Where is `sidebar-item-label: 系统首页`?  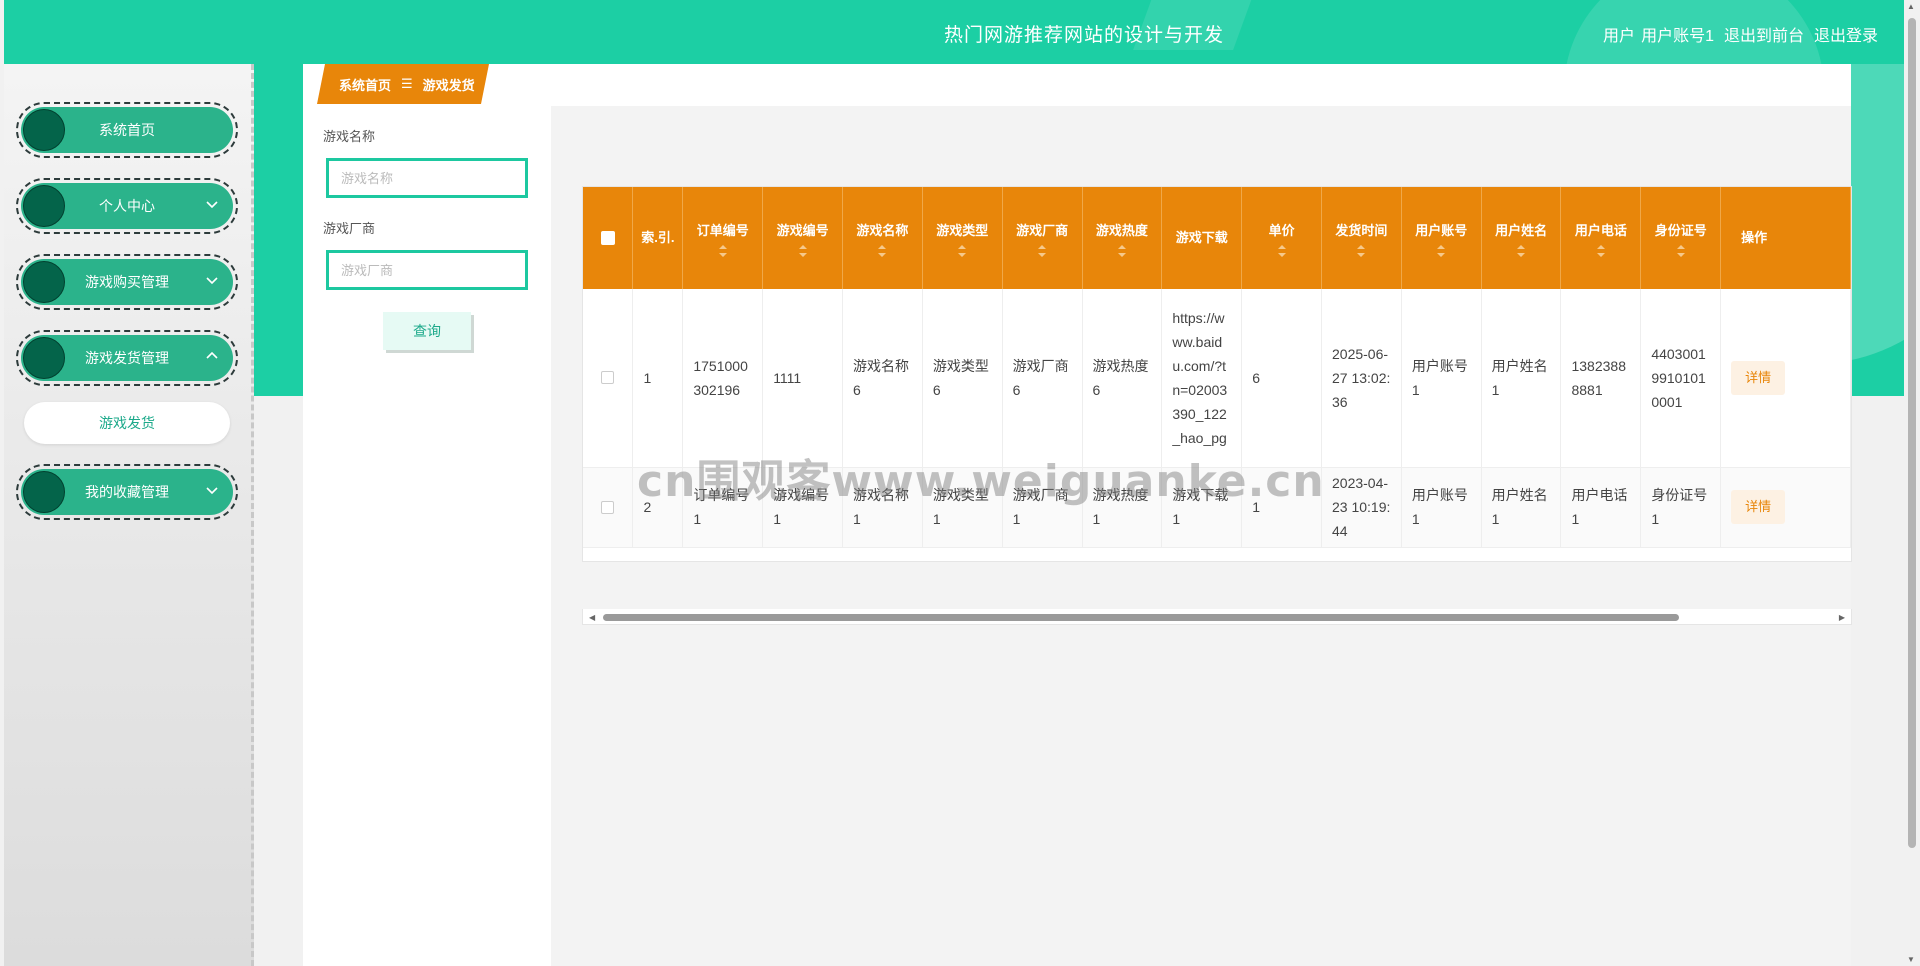
sidebar-item-label: 系统首页 is located at coordinates (127, 130).